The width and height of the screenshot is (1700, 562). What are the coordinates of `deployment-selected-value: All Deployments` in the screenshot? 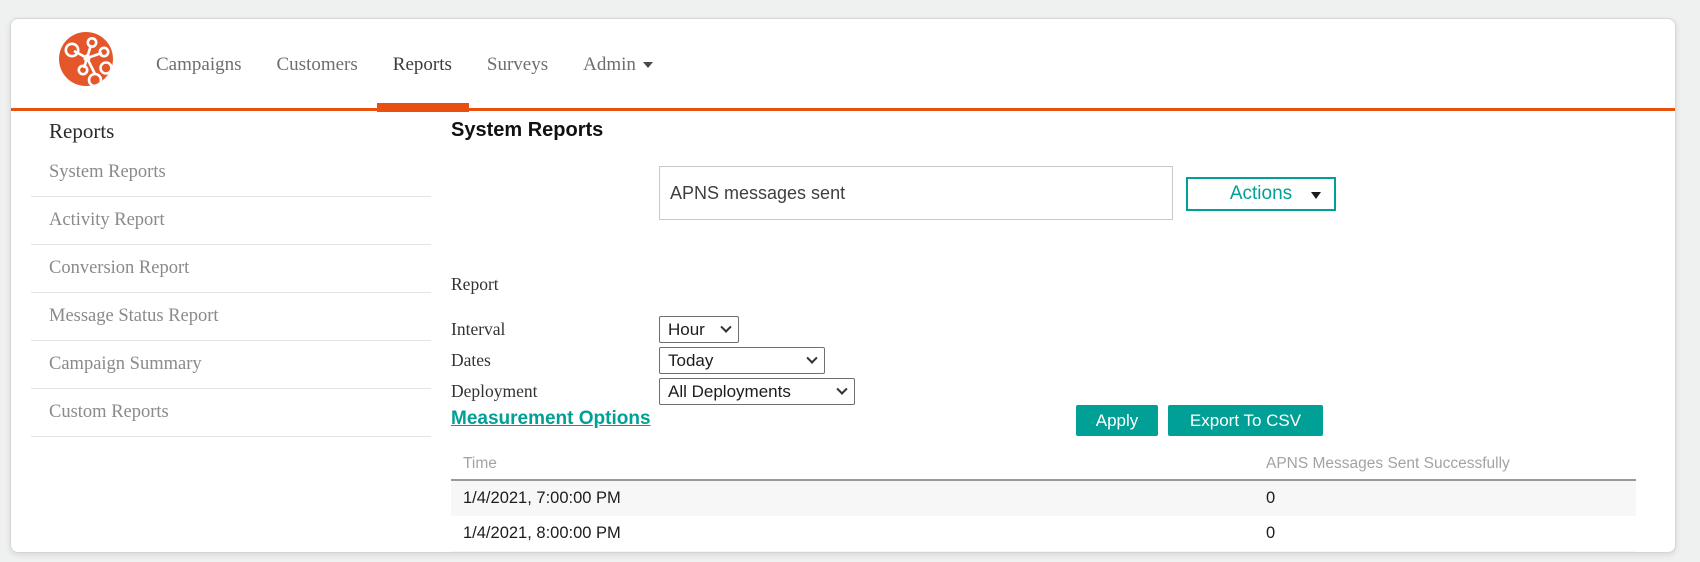 It's located at (729, 391).